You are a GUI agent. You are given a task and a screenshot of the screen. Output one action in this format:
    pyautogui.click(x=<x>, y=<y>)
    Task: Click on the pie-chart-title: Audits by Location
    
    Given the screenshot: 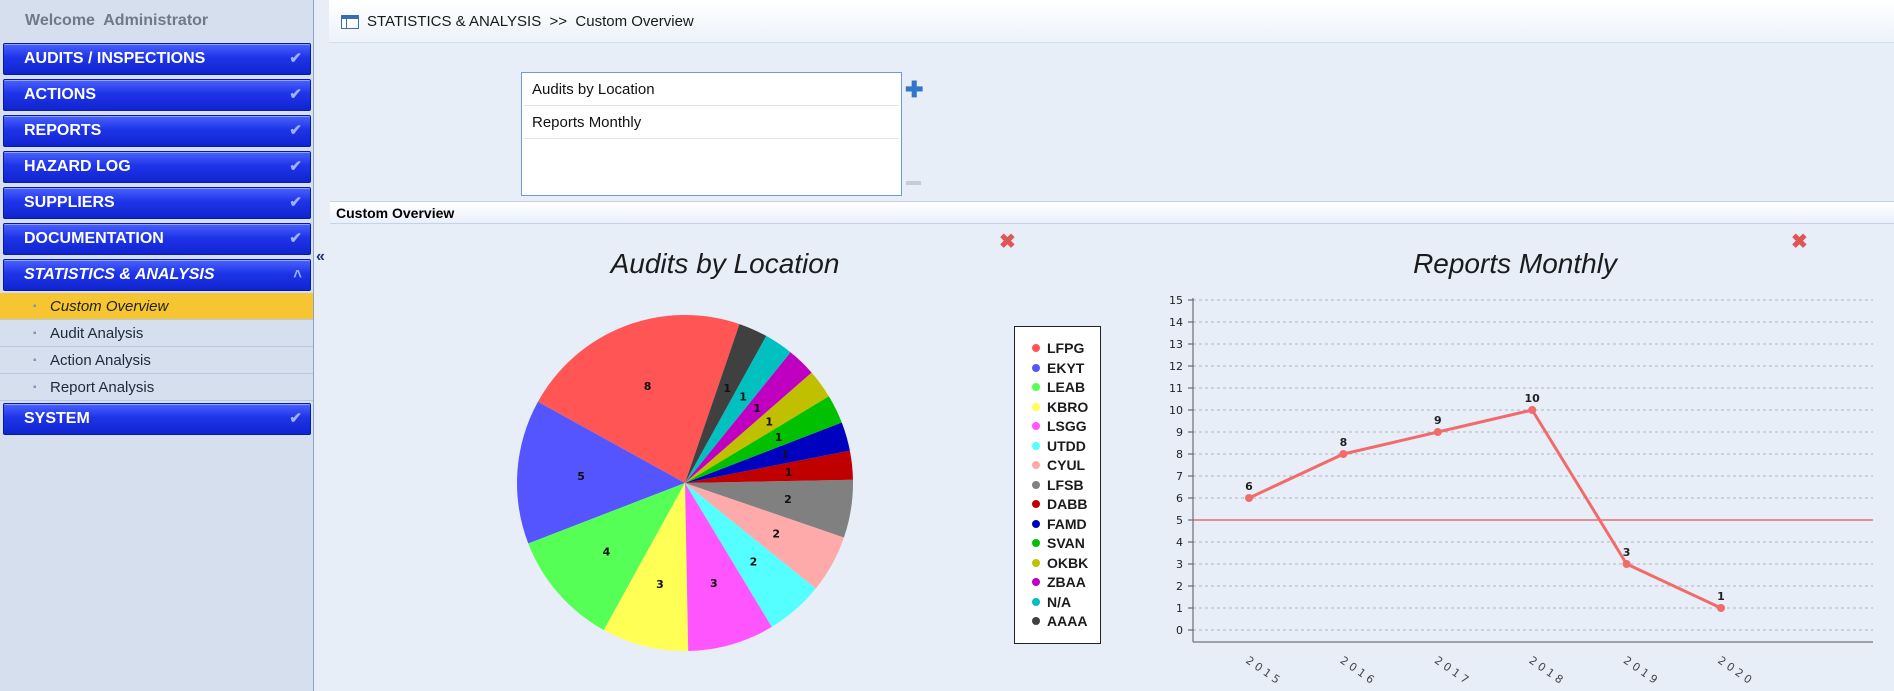 What is the action you would take?
    pyautogui.click(x=725, y=263)
    